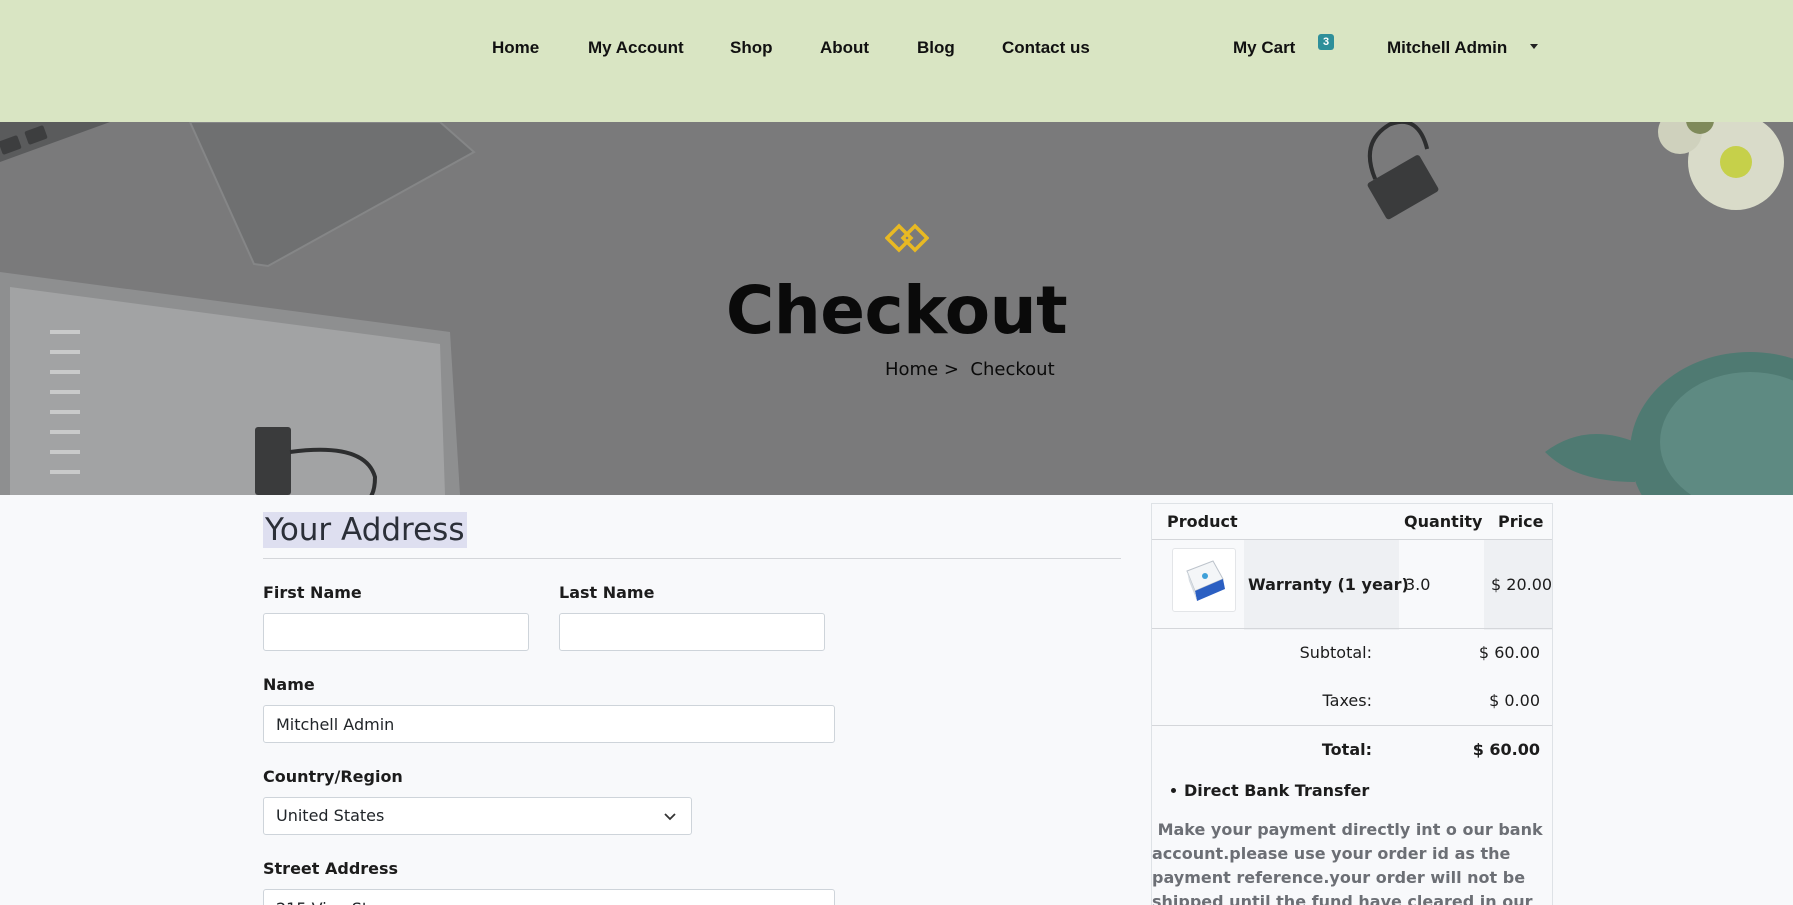  What do you see at coordinates (1443, 521) in the screenshot?
I see `quantity-column-header: Quantity` at bounding box center [1443, 521].